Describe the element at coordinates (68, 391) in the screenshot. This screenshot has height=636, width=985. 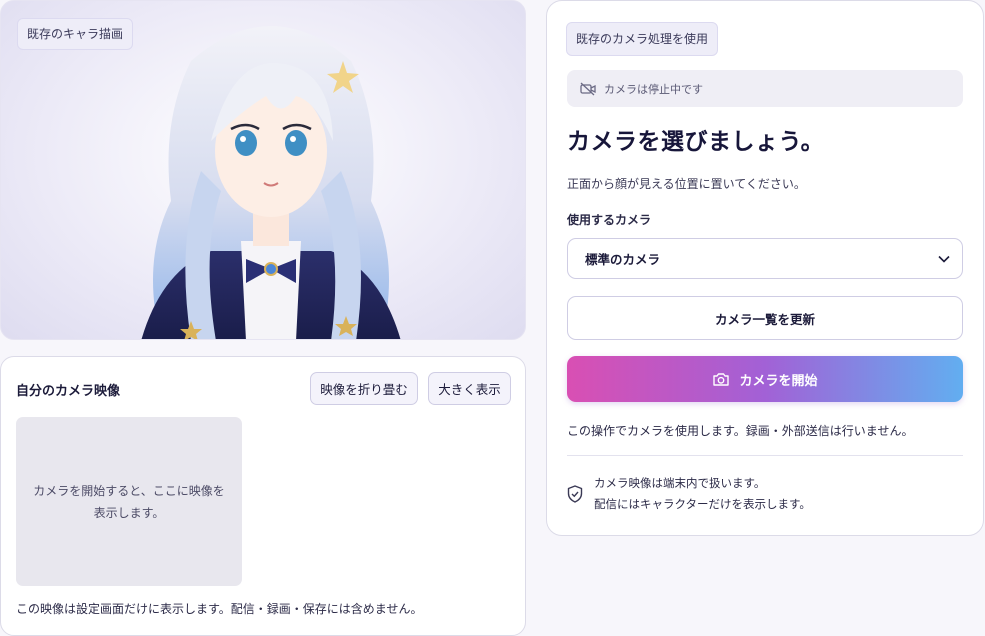
I see `camera-preview-title: 自分のカメラ映像` at that location.